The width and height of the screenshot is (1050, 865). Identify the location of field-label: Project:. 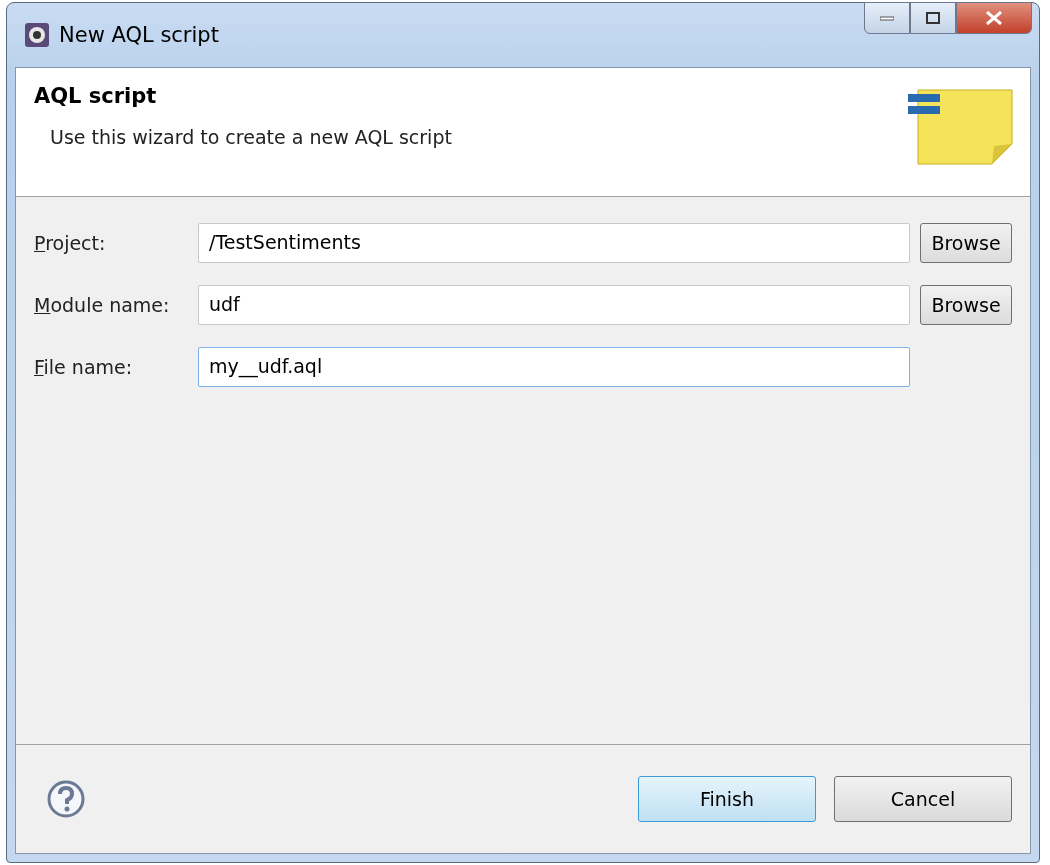
(70, 243).